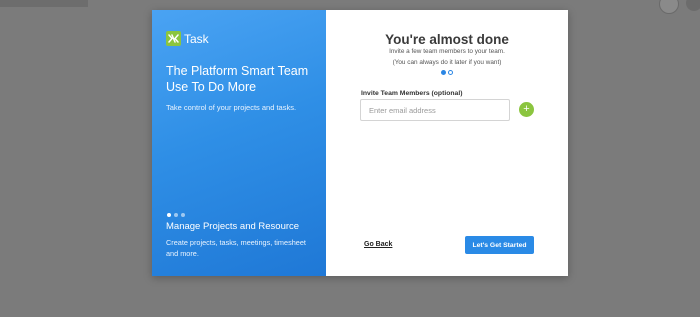 The width and height of the screenshot is (700, 317). Describe the element at coordinates (447, 62) in the screenshot. I see `page-note: (You can always do it later if you want)` at that location.